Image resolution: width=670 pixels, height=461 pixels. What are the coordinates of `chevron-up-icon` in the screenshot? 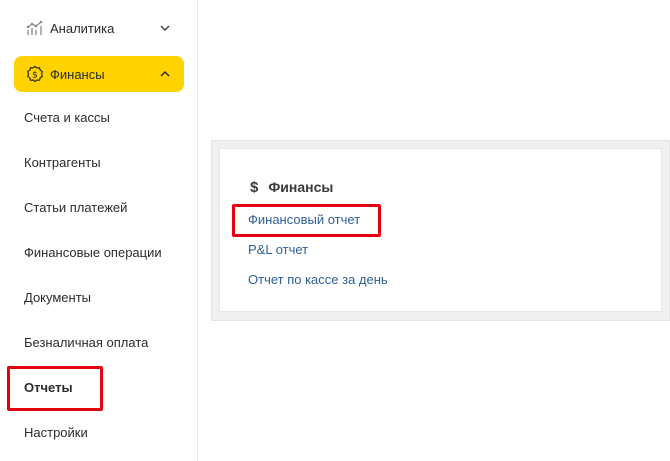 It's located at (165, 74).